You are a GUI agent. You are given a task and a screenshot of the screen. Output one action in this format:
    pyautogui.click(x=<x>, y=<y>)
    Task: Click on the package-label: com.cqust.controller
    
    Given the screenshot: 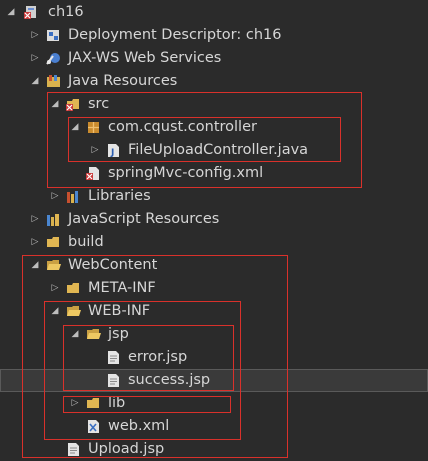 What is the action you would take?
    pyautogui.click(x=182, y=127)
    